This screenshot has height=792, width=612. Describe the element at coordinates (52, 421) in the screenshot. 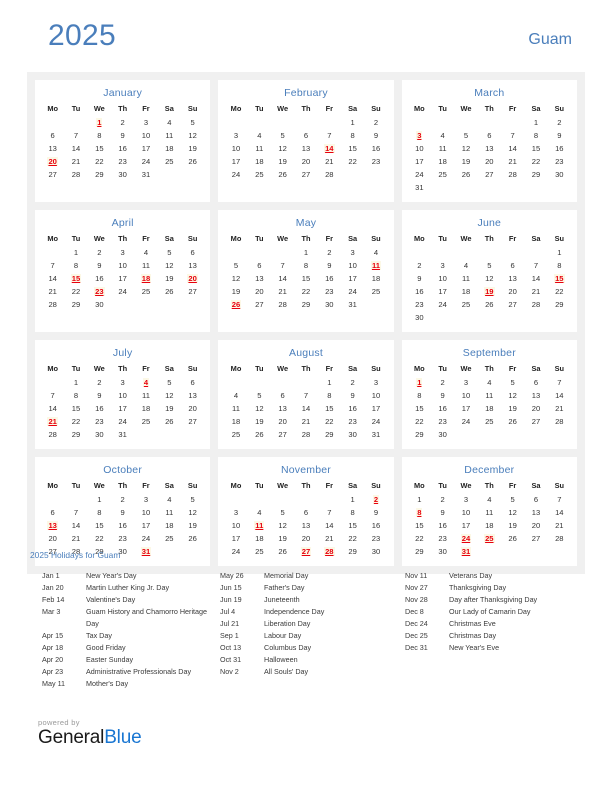

I see `day-cell-holiday: 21` at that location.